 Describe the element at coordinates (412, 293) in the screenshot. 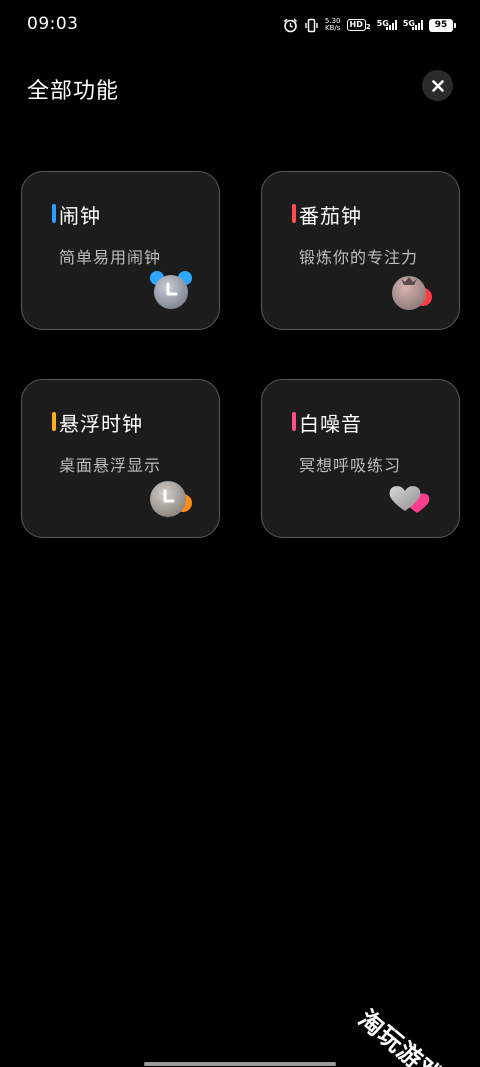

I see `tomato-icon` at that location.